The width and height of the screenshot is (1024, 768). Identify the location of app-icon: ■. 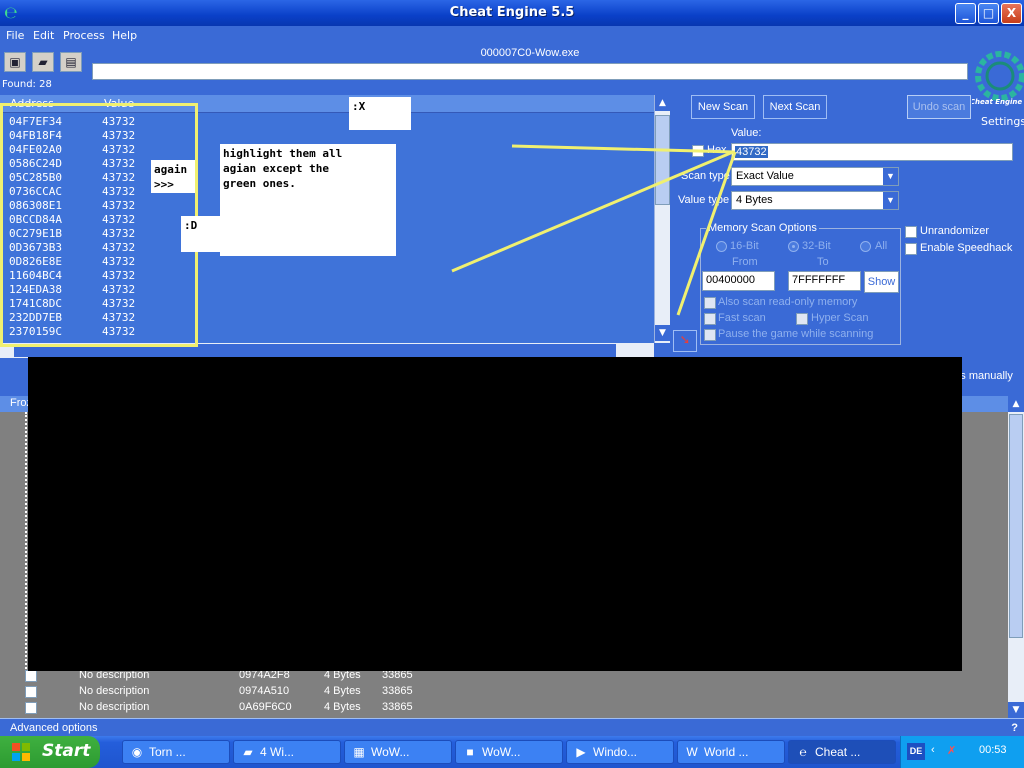
(470, 752).